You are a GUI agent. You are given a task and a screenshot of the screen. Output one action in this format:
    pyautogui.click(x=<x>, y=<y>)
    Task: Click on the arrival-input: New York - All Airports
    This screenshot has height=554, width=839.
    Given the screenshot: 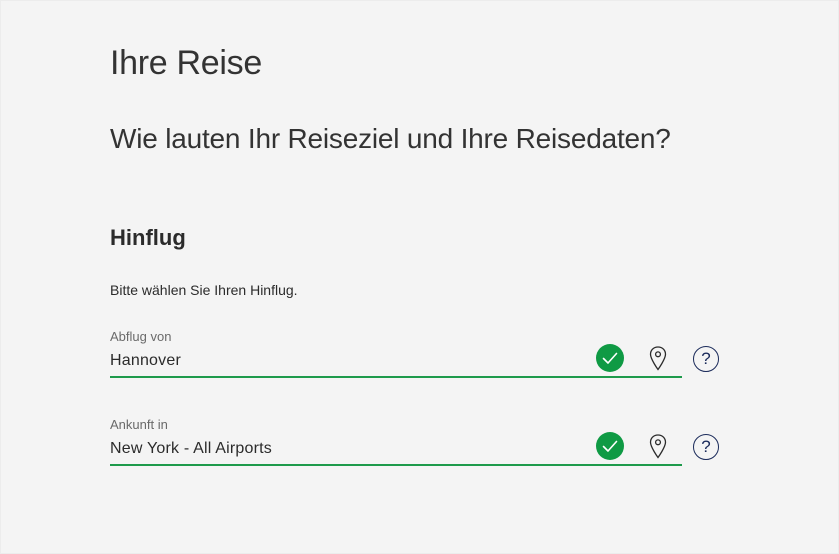 What is the action you would take?
    pyautogui.click(x=191, y=449)
    